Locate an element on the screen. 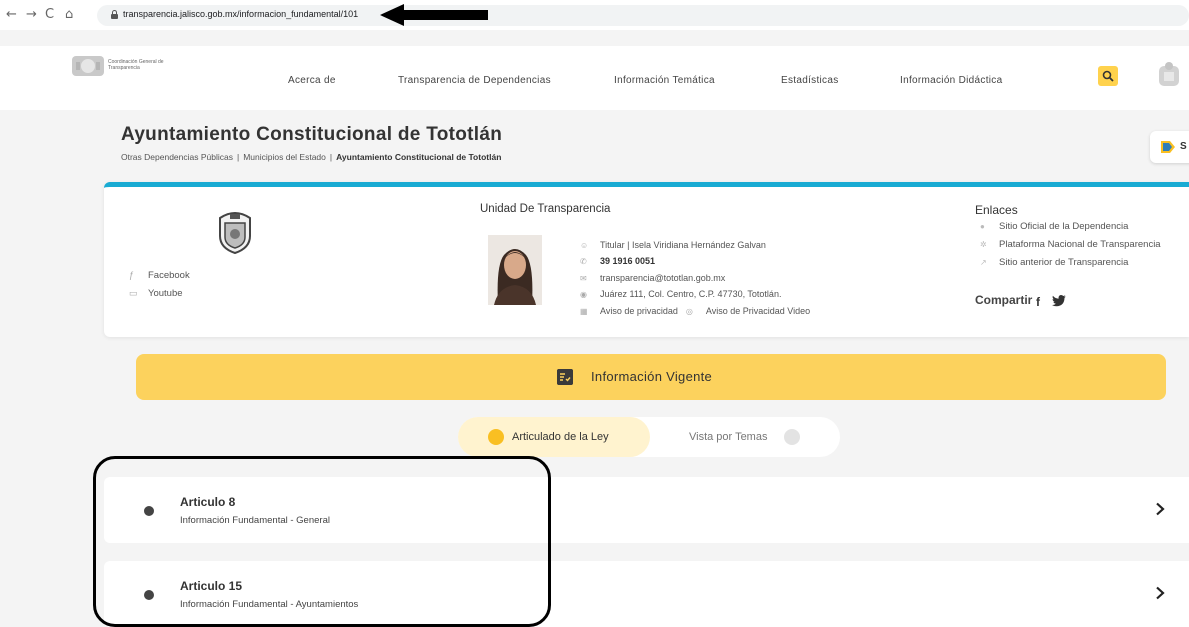 This screenshot has height=627, width=1189. menu-estadisticas: Estadísticas is located at coordinates (810, 80).